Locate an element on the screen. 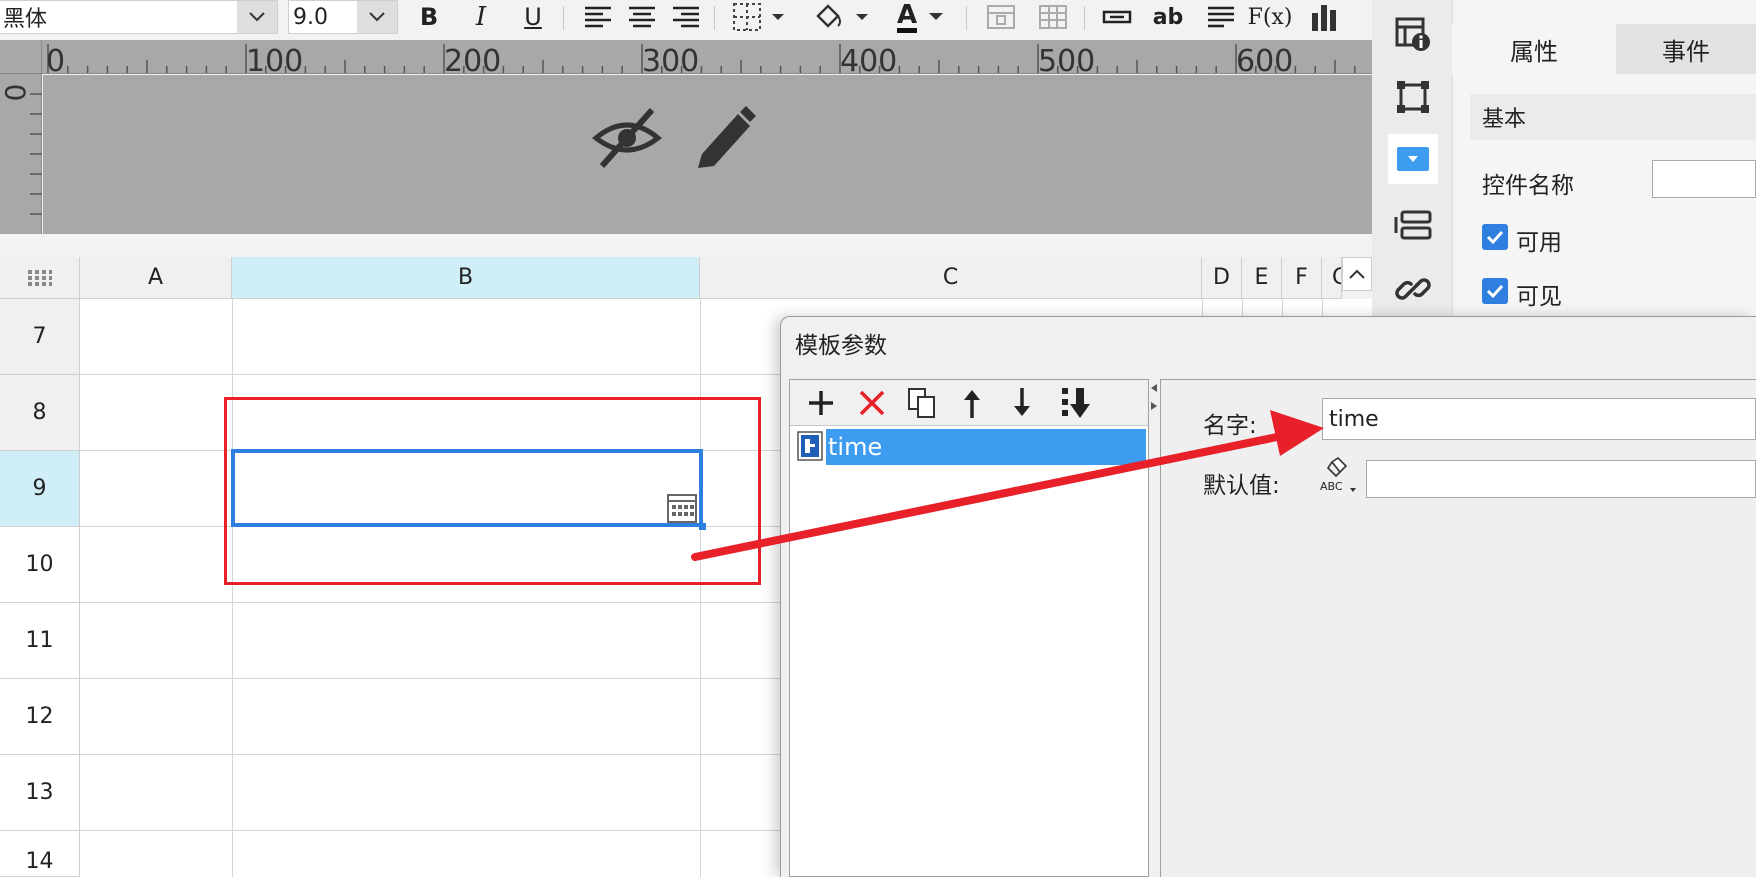 The width and height of the screenshot is (1756, 877). svg-text: ABC is located at coordinates (1331, 486).